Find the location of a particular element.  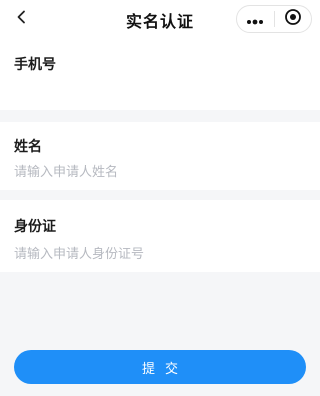

phone-input is located at coordinates (159, 92).